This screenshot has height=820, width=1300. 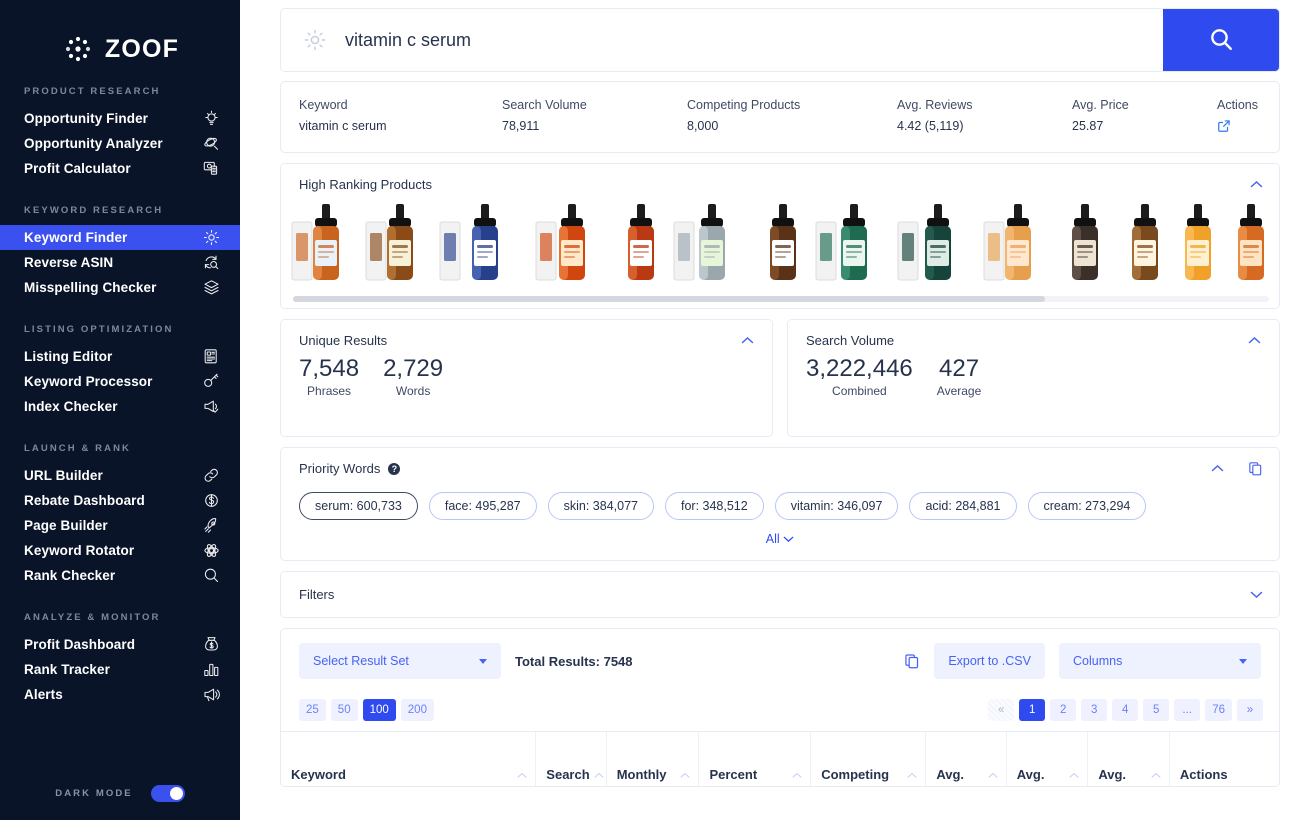 What do you see at coordinates (344, 710) in the screenshot?
I see `page-size-button: 50` at bounding box center [344, 710].